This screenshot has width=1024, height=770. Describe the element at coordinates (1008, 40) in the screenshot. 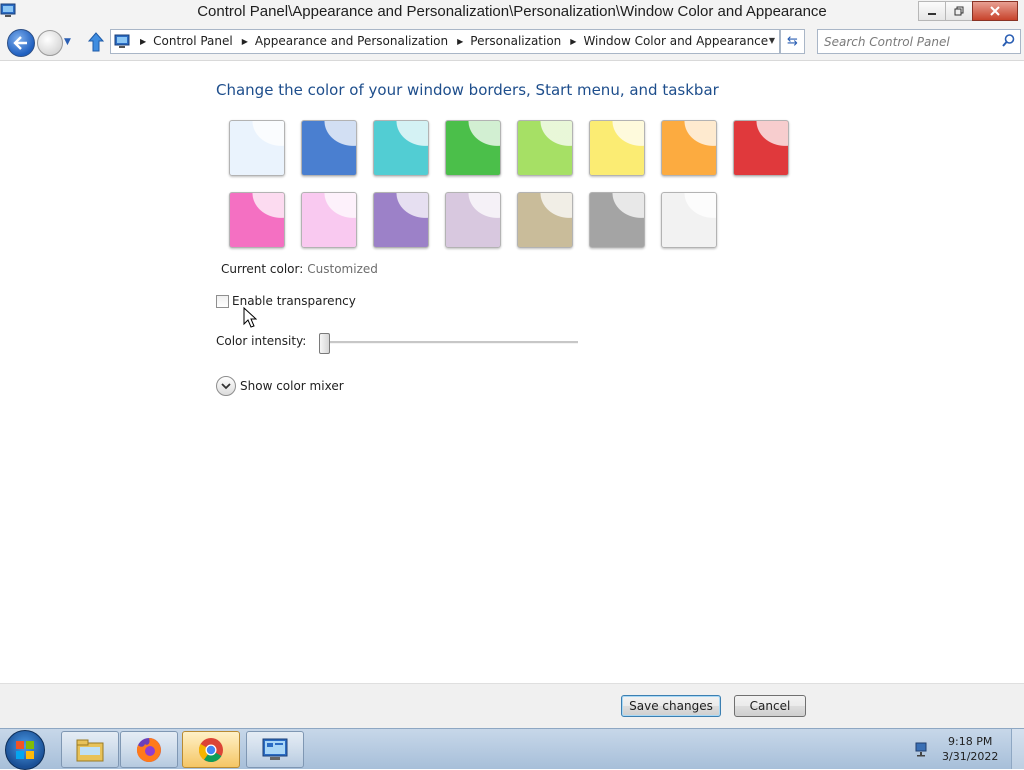

I see `search-icon` at that location.